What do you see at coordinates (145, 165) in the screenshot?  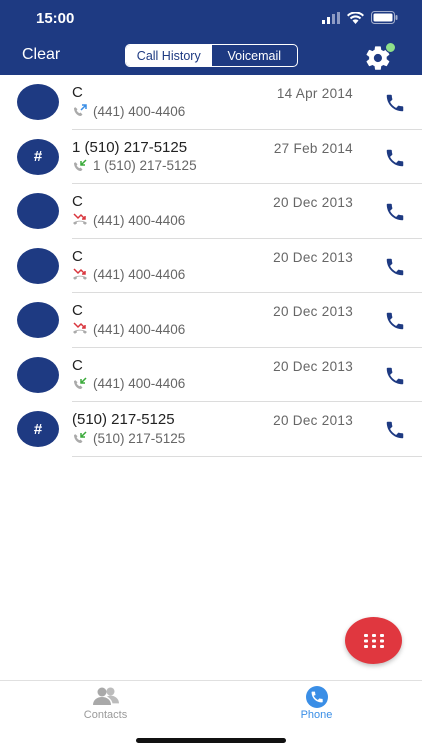 I see `phone-number: 1 (510) 217-5125` at bounding box center [145, 165].